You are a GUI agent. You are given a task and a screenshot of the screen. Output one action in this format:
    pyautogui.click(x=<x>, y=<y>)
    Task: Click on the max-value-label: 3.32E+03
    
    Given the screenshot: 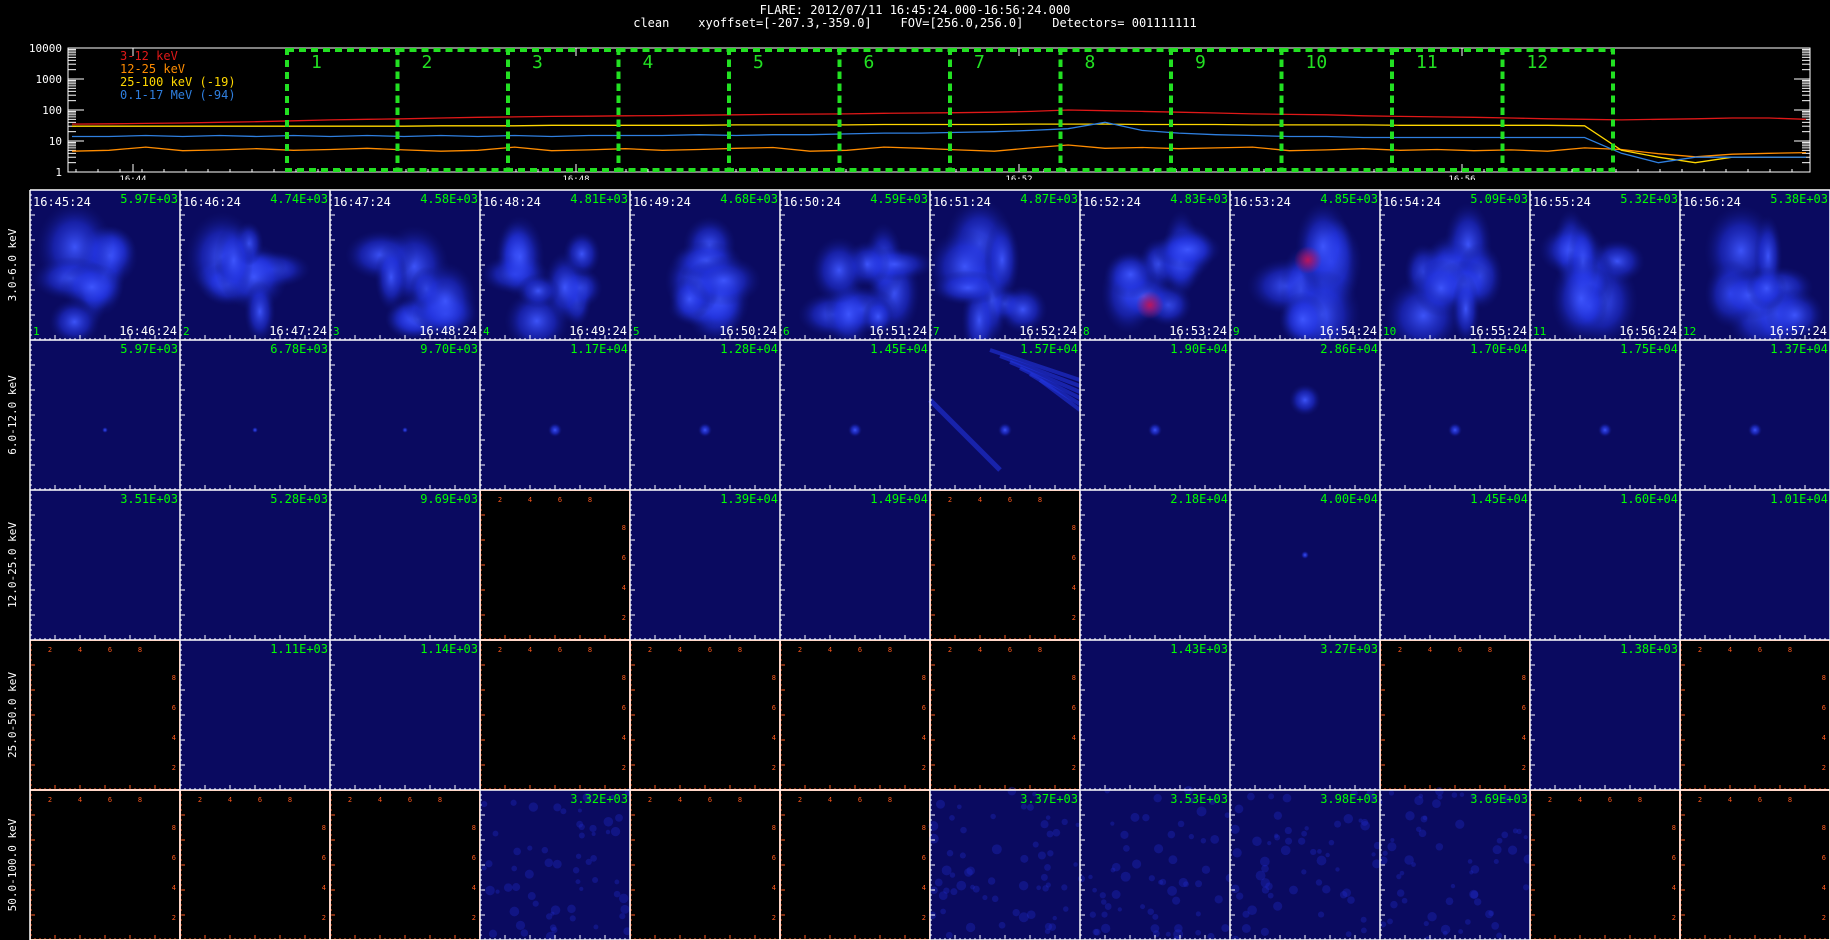 What is the action you would take?
    pyautogui.click(x=599, y=799)
    